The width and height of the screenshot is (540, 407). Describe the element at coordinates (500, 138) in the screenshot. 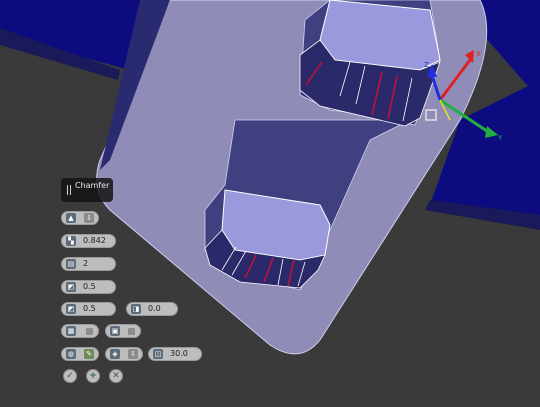

I see `gizmo-y-label: Y` at that location.